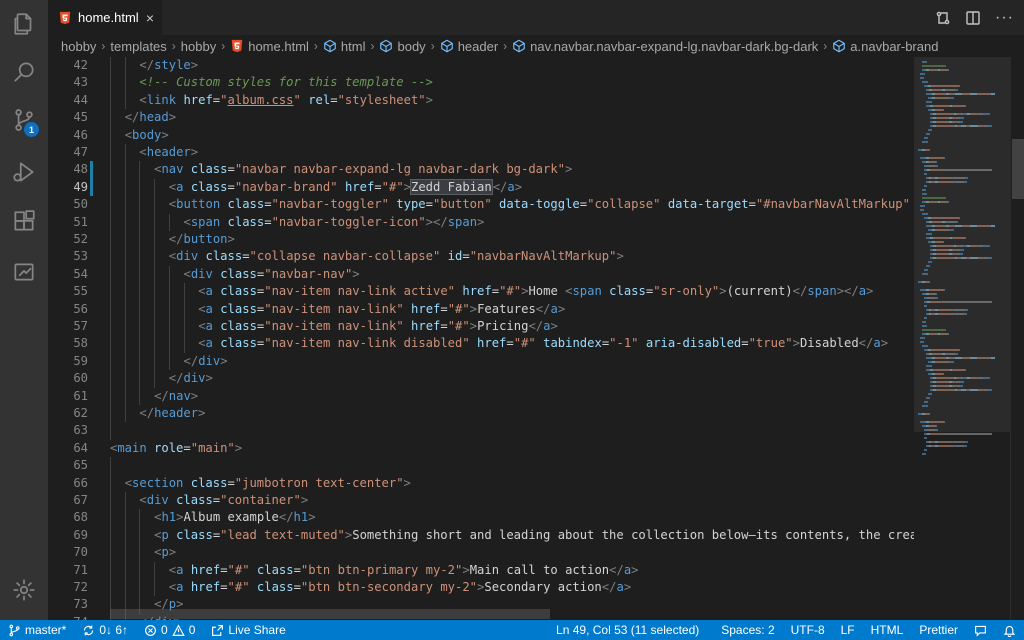 The height and width of the screenshot is (640, 1024). I want to click on line-number: 70, so click(80, 552).